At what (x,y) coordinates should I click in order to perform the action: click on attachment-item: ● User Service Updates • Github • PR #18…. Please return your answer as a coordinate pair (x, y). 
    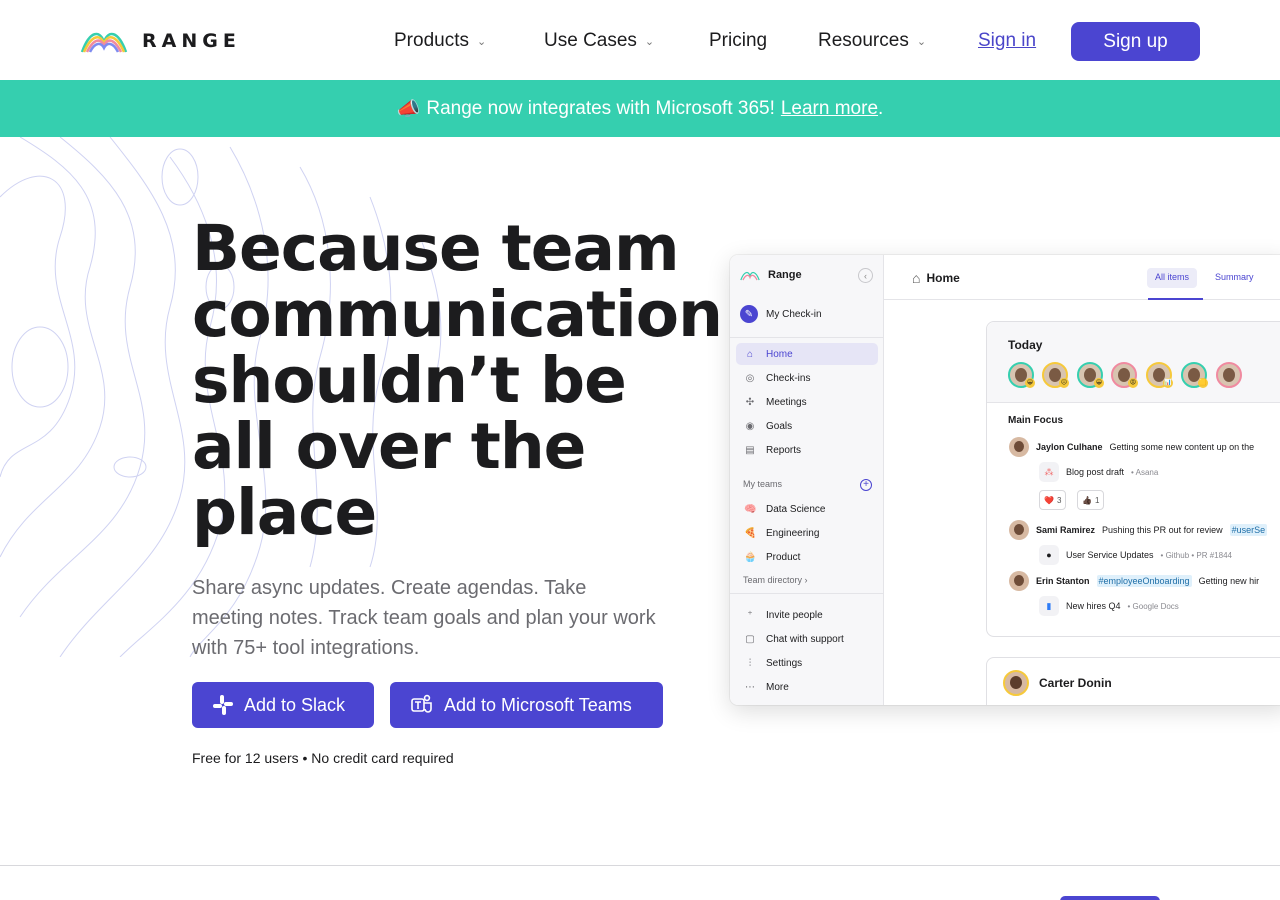
    Looking at the image, I should click on (1135, 555).